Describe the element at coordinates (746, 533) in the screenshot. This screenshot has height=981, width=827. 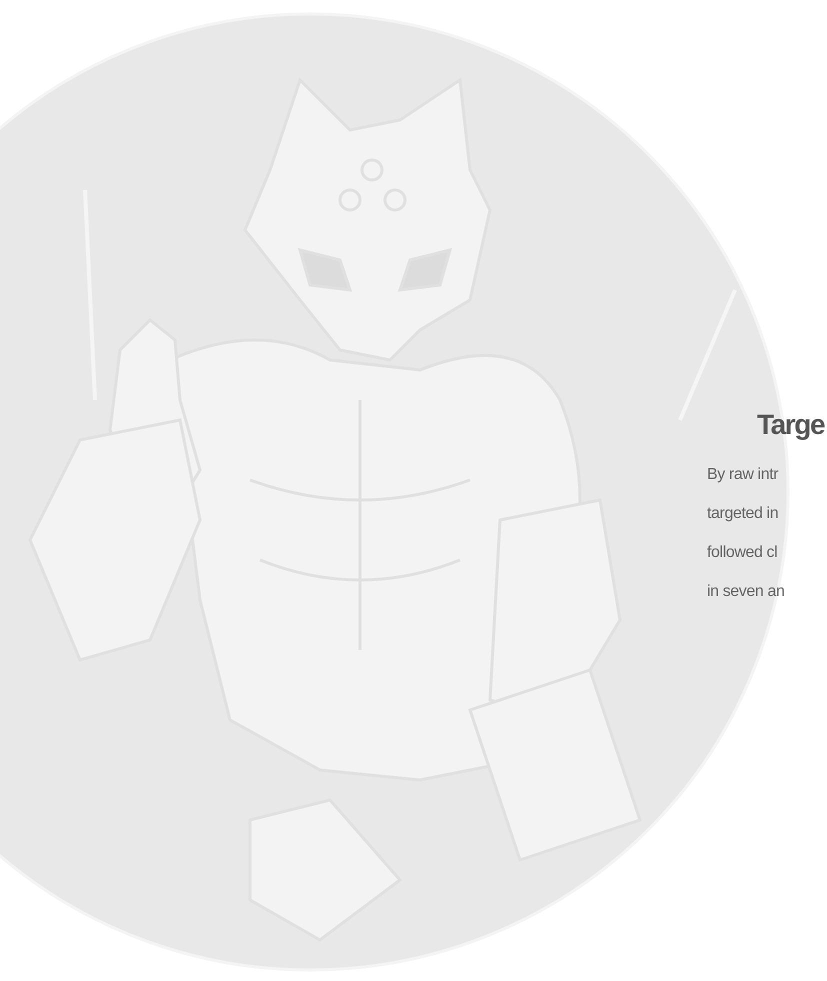
I see `section-paragraph: By raw intr targeted in followed cl in seven an` at that location.